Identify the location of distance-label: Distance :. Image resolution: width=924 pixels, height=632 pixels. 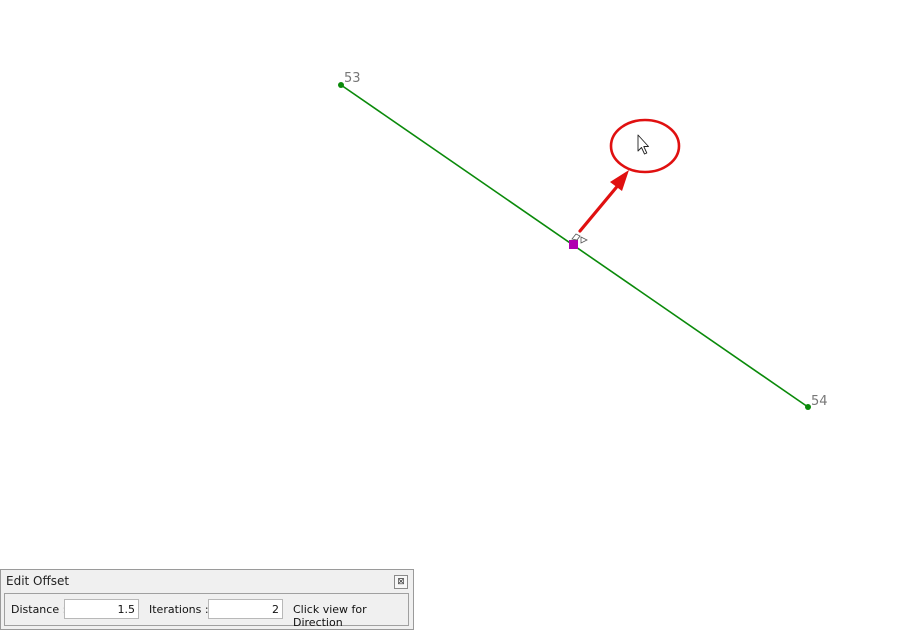
(39, 609).